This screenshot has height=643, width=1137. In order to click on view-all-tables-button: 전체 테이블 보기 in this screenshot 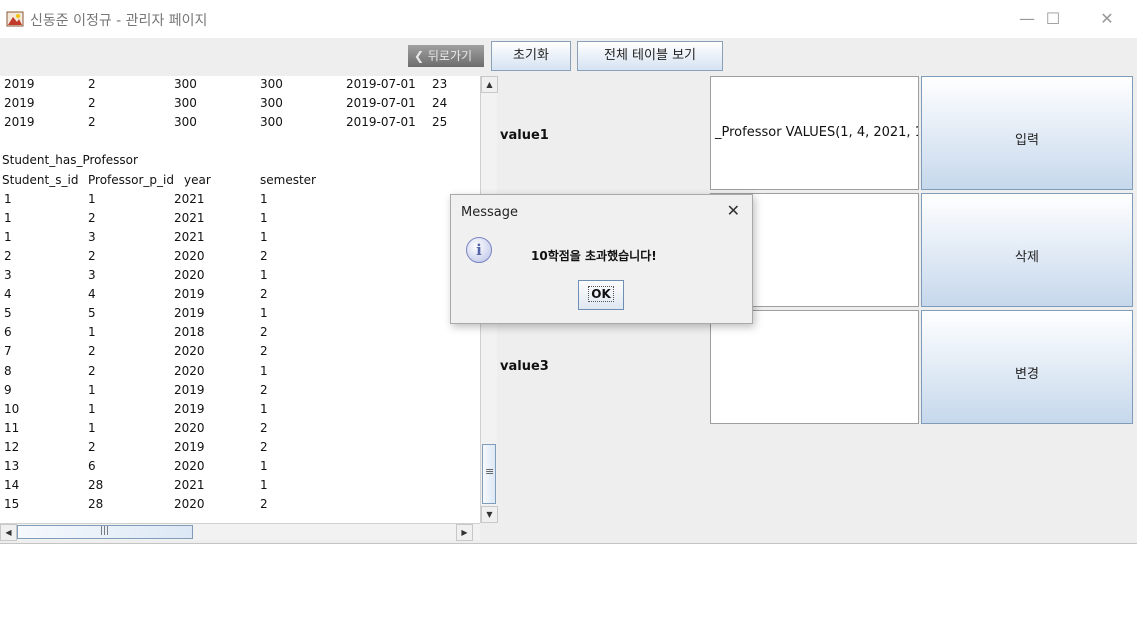, I will do `click(650, 56)`.